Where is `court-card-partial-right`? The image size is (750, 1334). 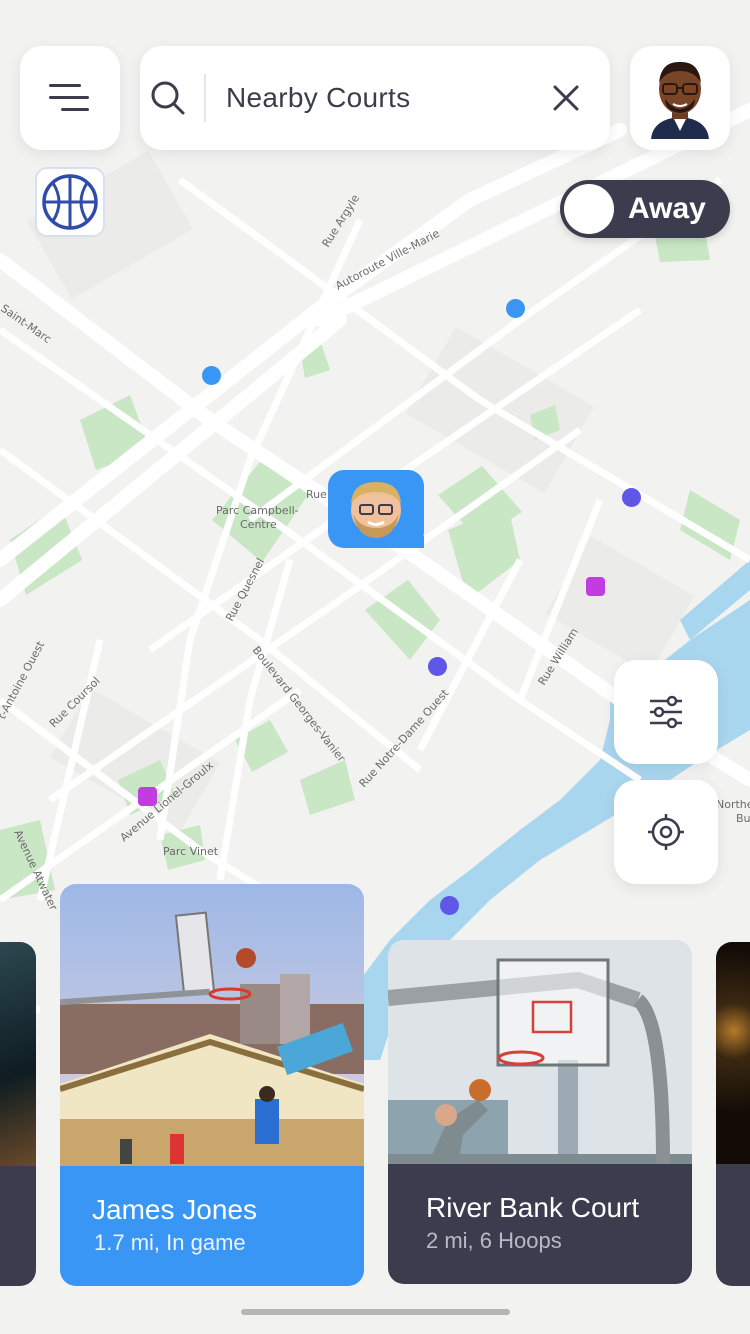 court-card-partial-right is located at coordinates (733, 1114).